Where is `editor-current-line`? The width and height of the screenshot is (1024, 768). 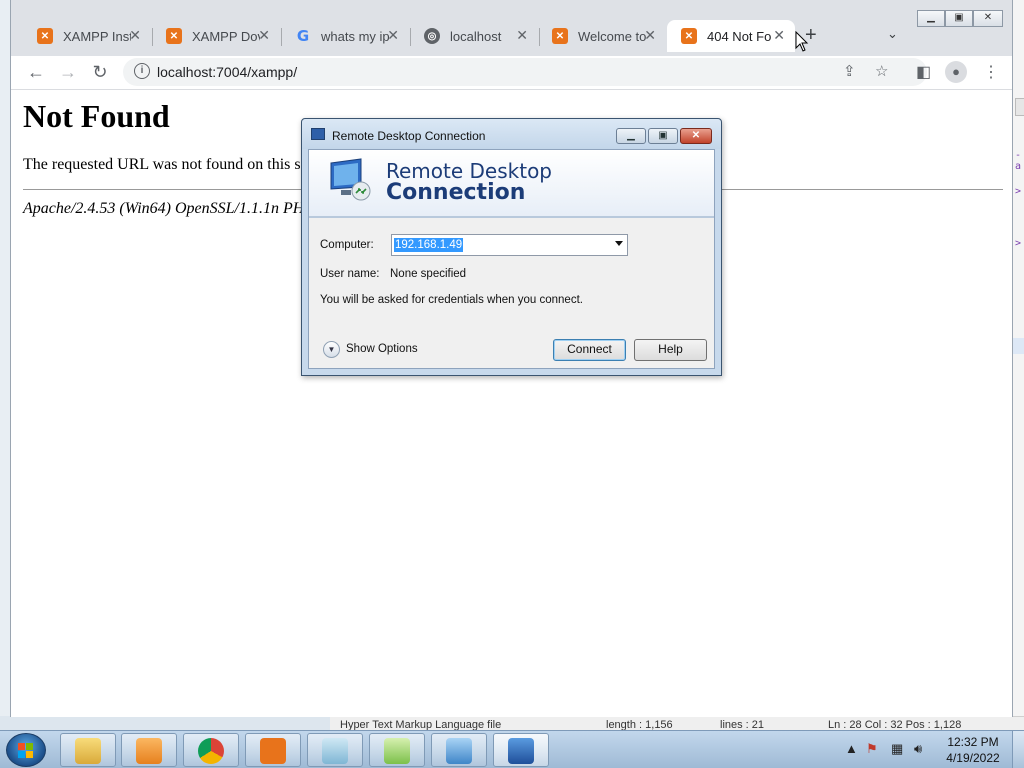
editor-current-line is located at coordinates (1018, 346).